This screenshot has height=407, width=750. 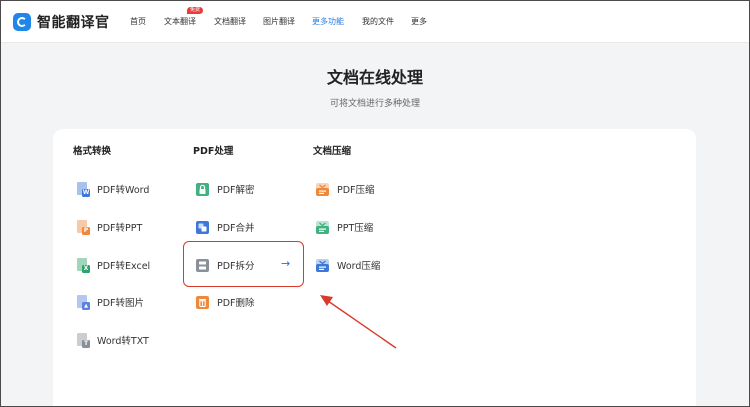 I want to click on tool-pdf-delete: PDF删除, so click(x=225, y=302).